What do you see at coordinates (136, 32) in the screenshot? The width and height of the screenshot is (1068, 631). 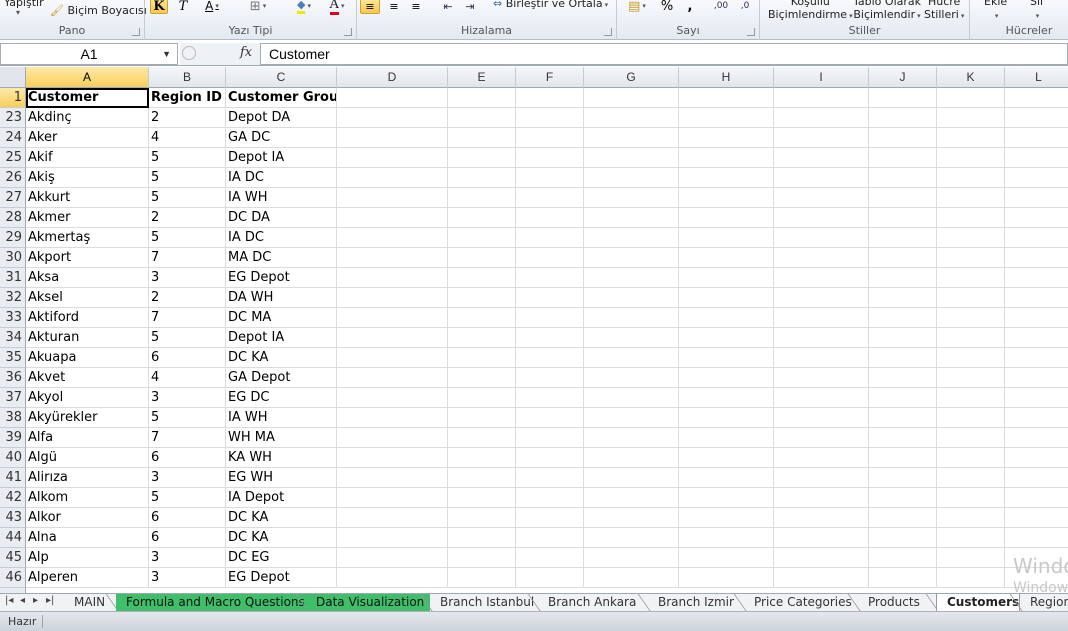 I see `clipboard-launcher-icon` at bounding box center [136, 32].